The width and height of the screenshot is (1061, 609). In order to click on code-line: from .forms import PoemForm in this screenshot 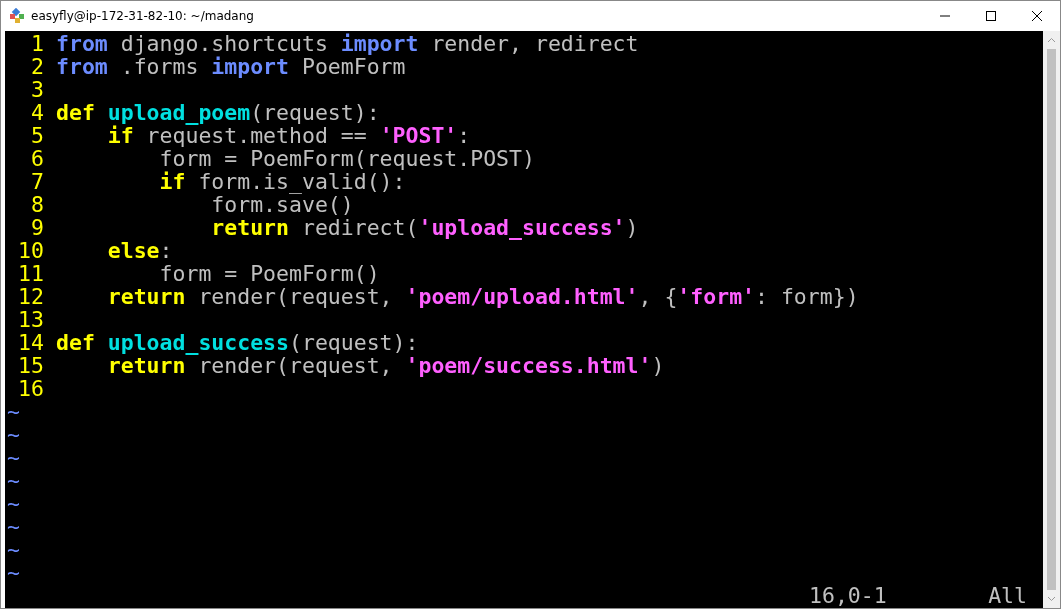, I will do `click(231, 66)`.